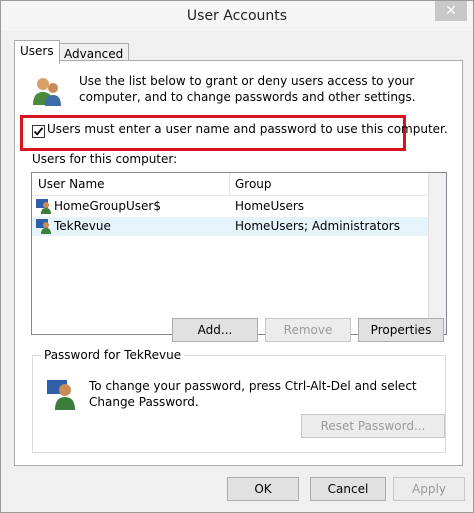  Describe the element at coordinates (107, 206) in the screenshot. I see `row-user-name: HomeGroupUser$` at that location.